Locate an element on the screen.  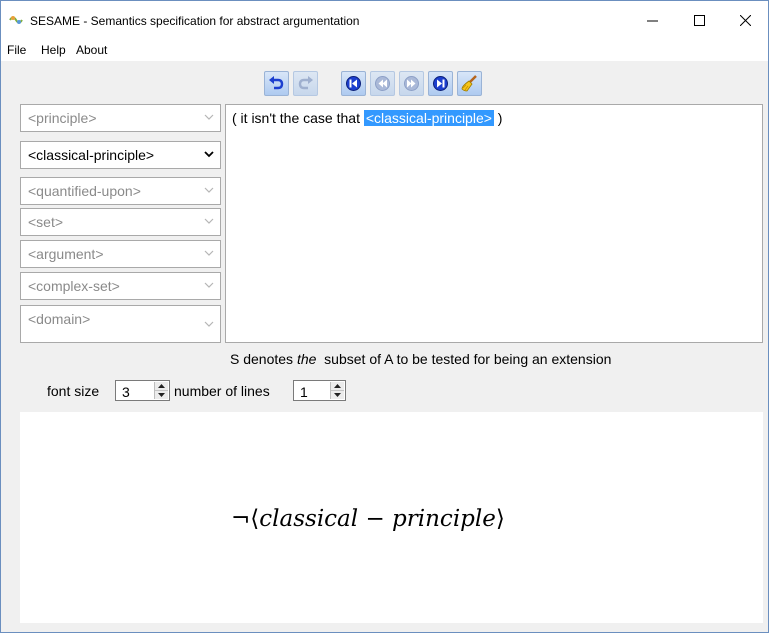
maximize-button is located at coordinates (699, 20).